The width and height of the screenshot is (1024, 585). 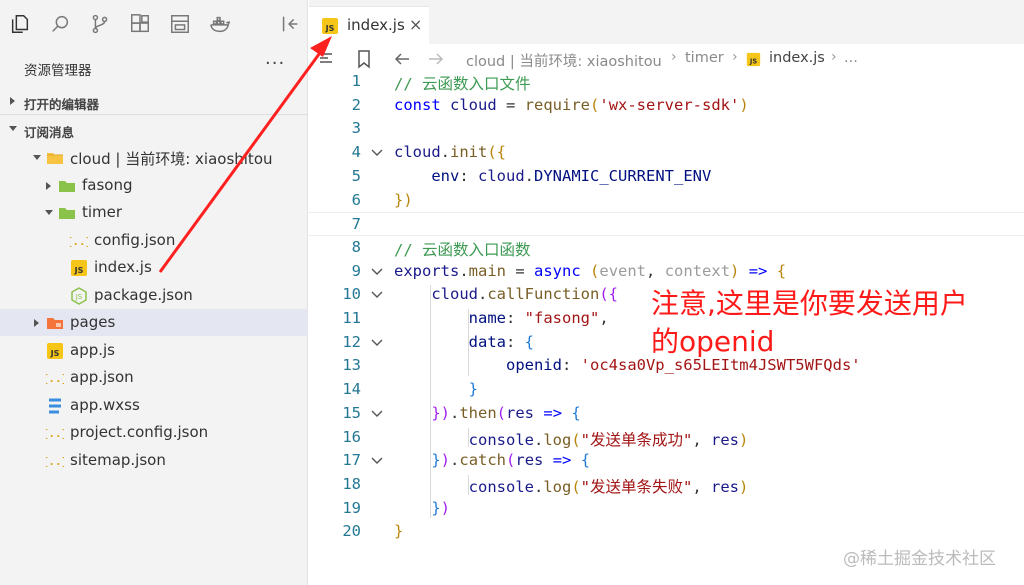 I want to click on breadcrumb-item-index-js: index.js, so click(x=797, y=58).